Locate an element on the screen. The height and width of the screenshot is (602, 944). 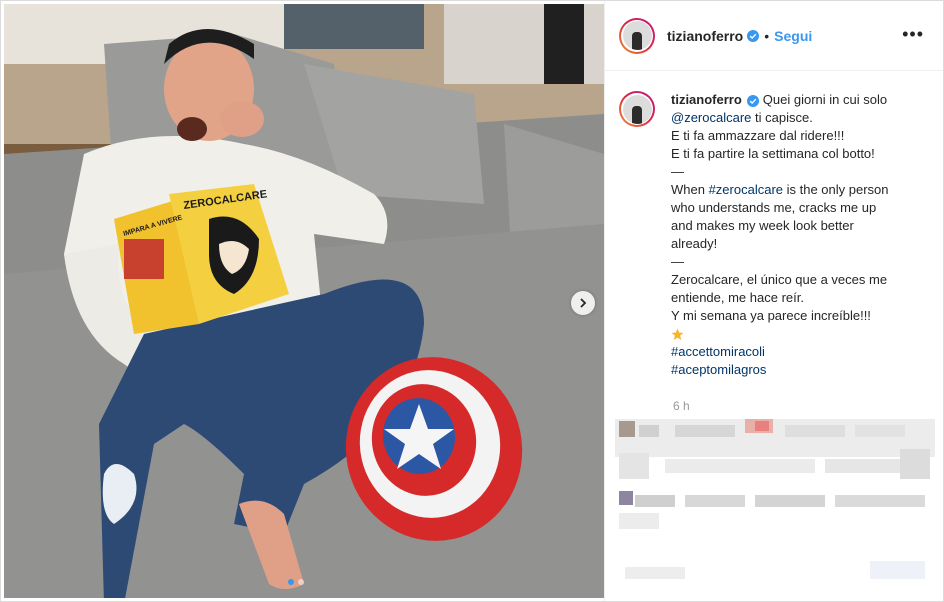
caption-line: Zerocalcare, el único que a veces me is located at coordinates (779, 279).